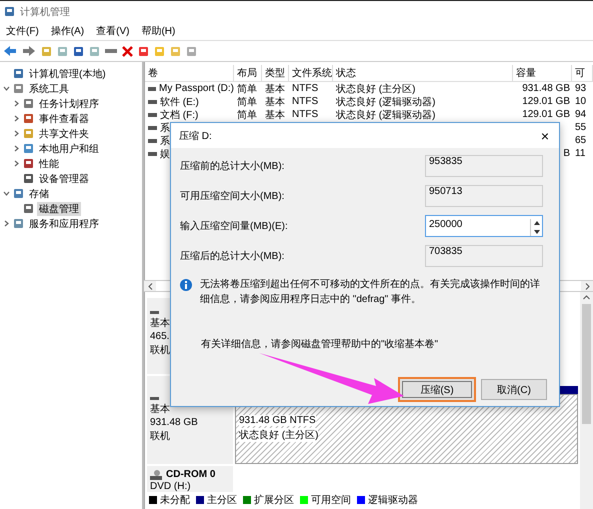 The height and width of the screenshot is (509, 593). Describe the element at coordinates (484, 196) in the screenshot. I see `readonly-field: 950713` at that location.